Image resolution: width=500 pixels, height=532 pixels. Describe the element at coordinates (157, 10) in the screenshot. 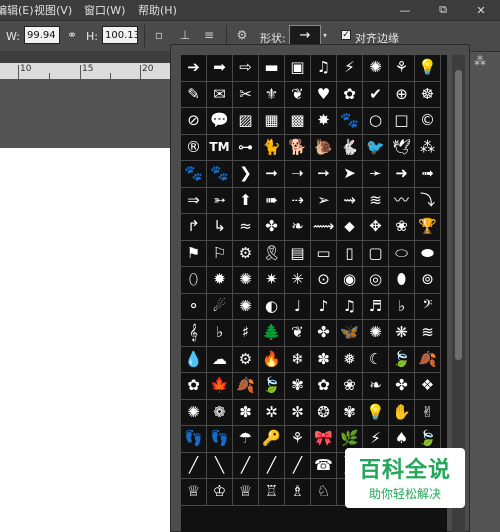

I see `menu-help: 帮助(H)` at that location.